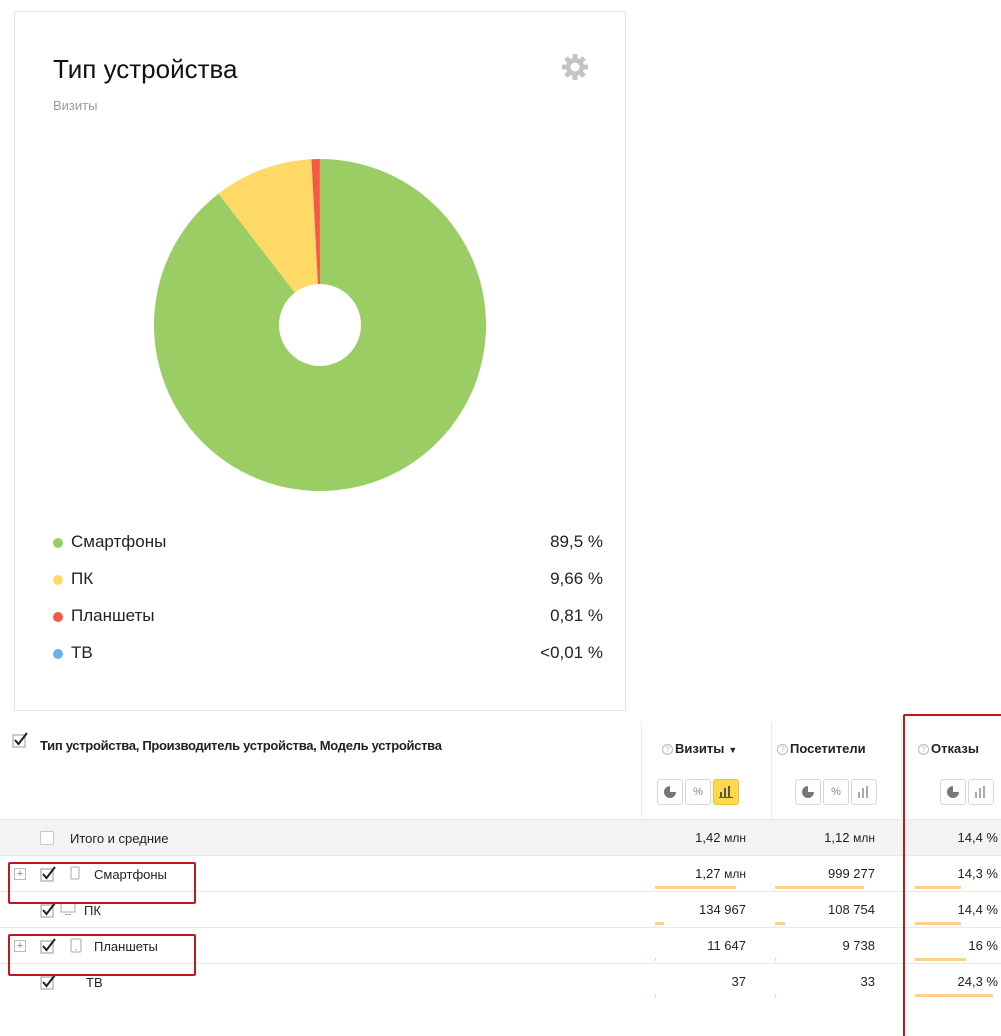 The width and height of the screenshot is (1001, 1036). I want to click on cell-visitors: 33, so click(867, 981).